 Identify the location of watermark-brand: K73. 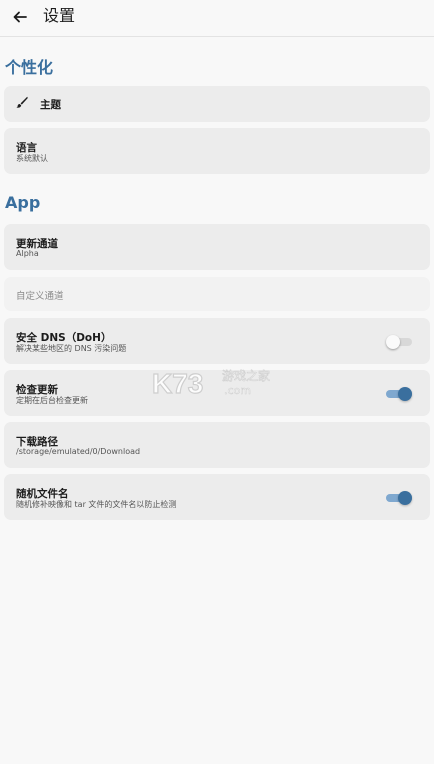
(177, 383).